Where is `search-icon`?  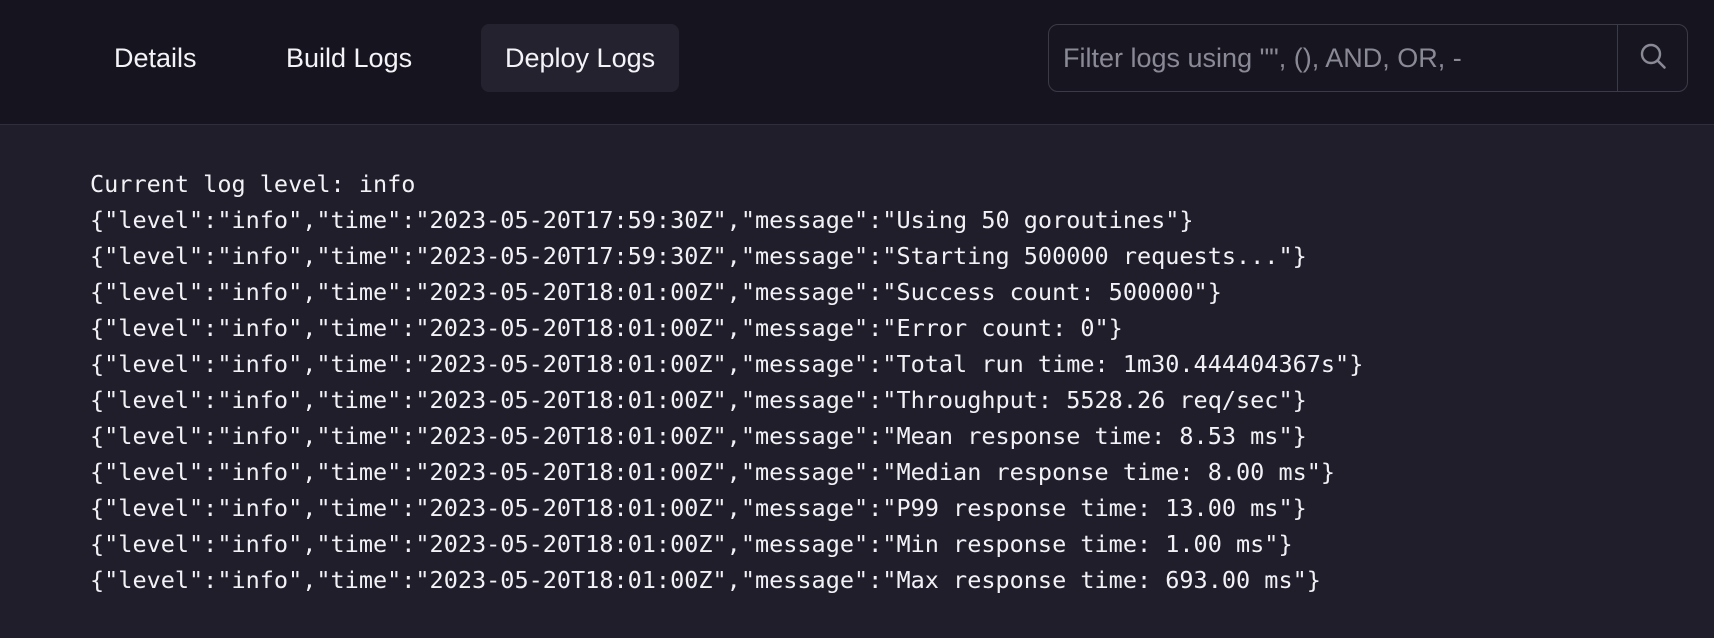
search-icon is located at coordinates (1653, 58).